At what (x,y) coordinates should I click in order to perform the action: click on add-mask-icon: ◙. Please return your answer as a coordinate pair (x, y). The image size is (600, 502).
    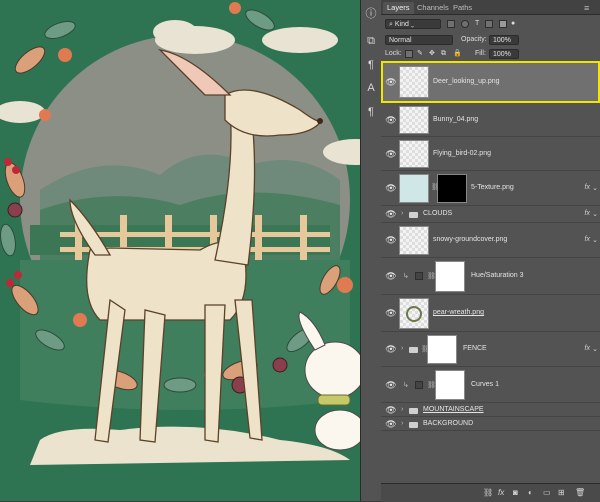
    Looking at the image, I should click on (515, 493).